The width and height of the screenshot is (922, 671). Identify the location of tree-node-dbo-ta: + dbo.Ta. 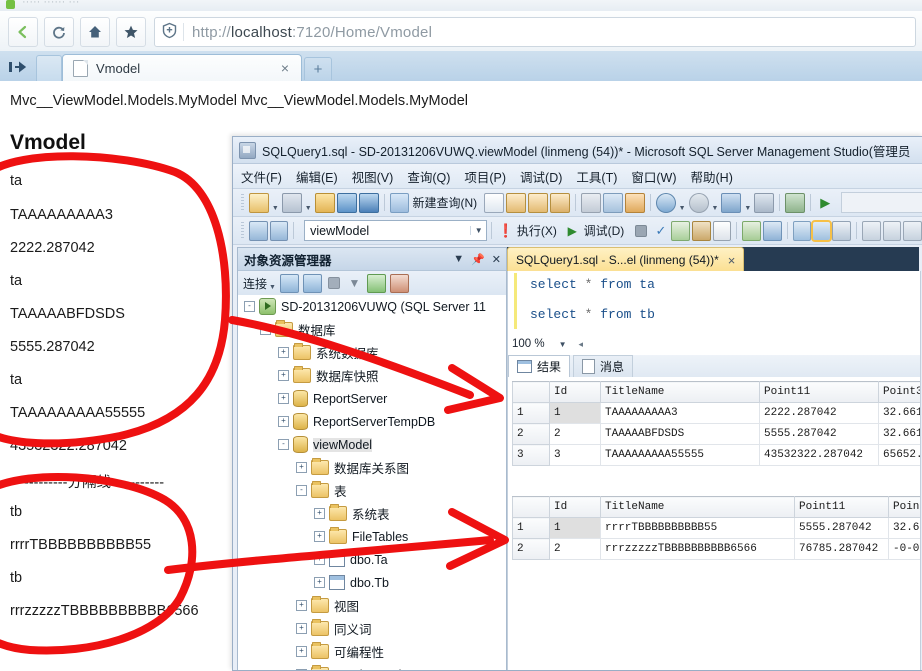
(372, 559).